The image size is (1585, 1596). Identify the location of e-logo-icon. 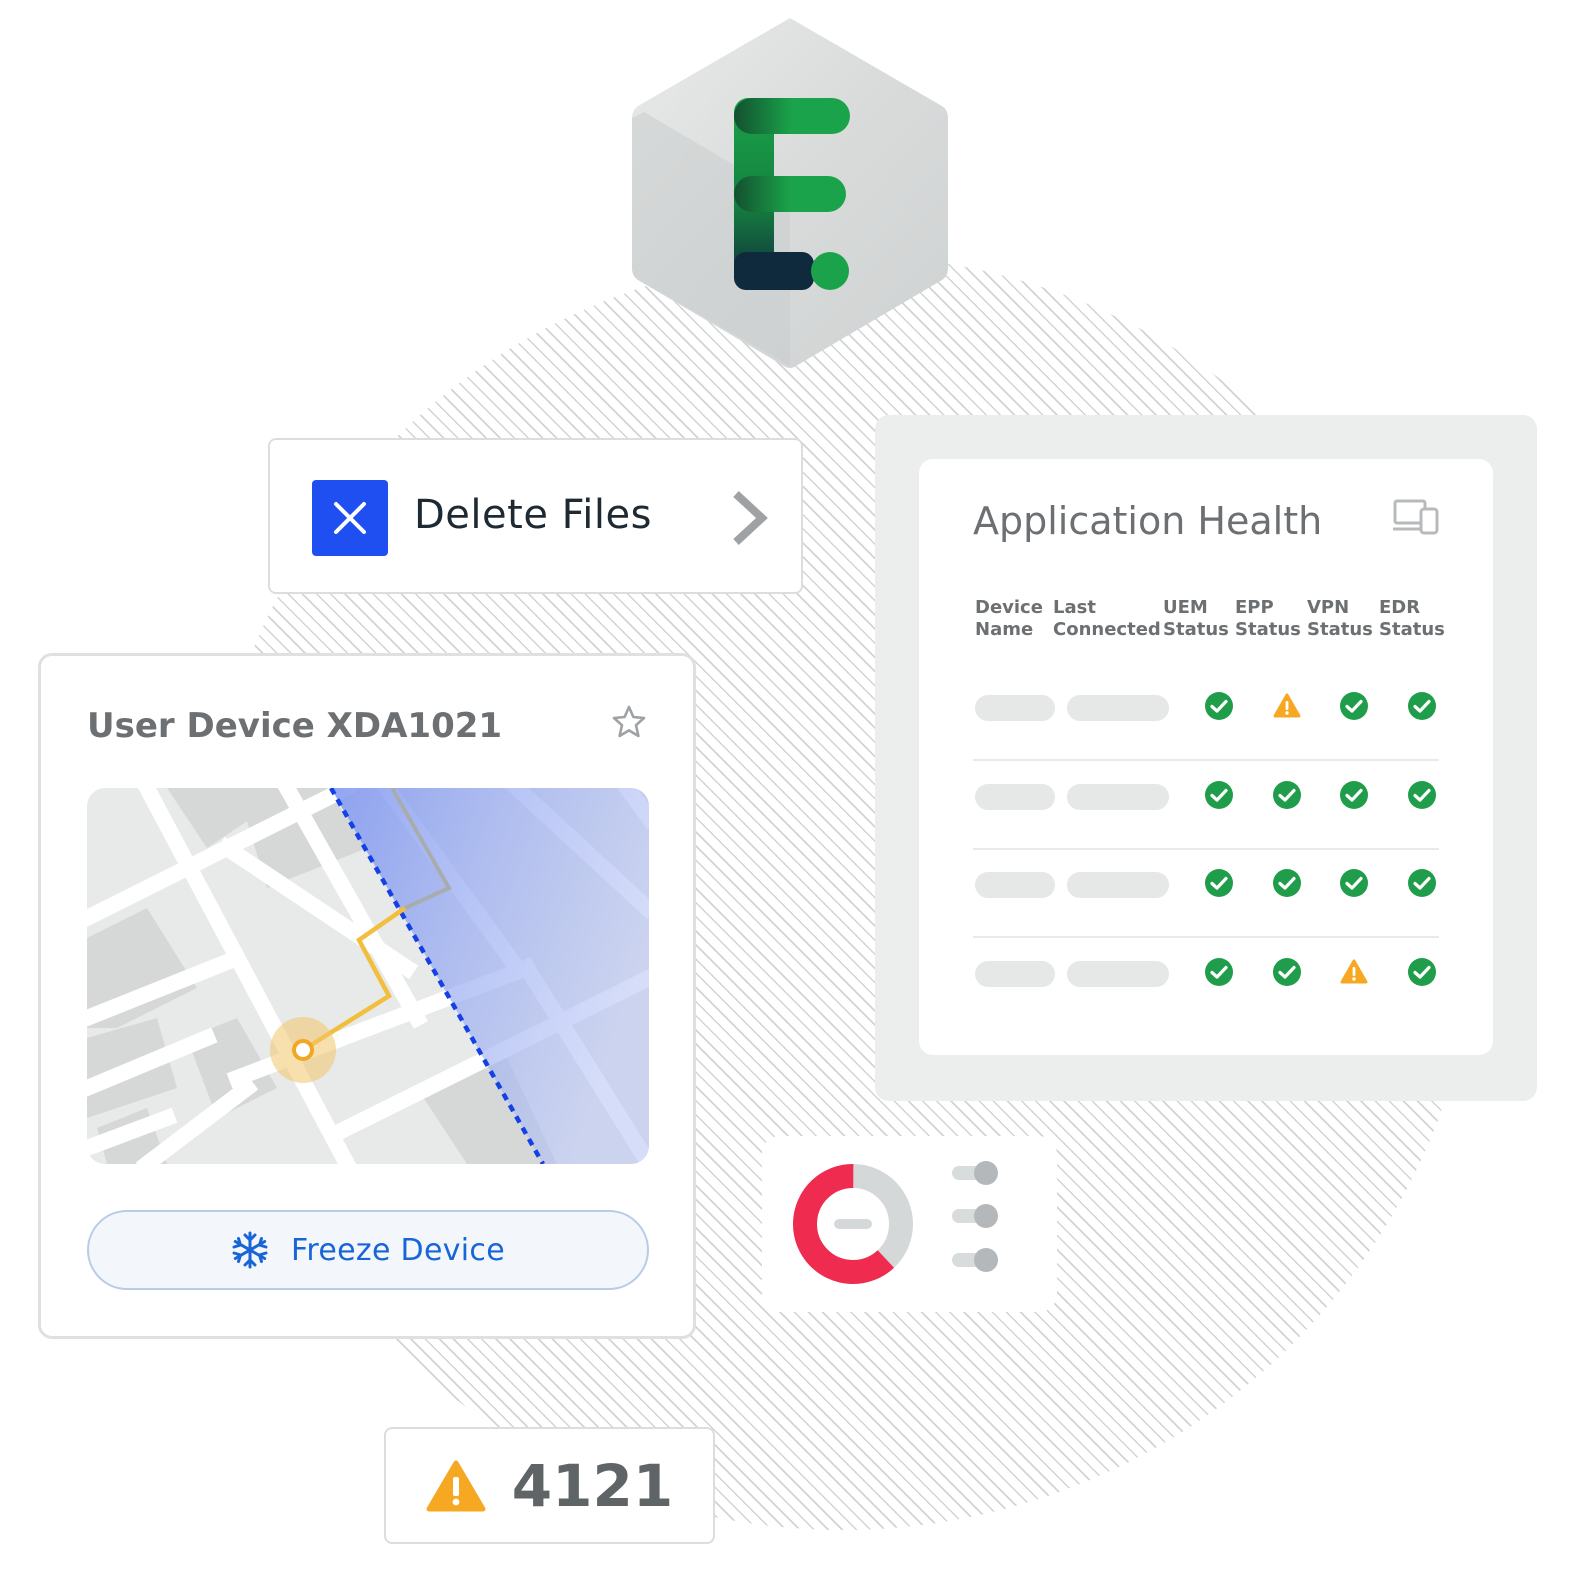
(790, 193).